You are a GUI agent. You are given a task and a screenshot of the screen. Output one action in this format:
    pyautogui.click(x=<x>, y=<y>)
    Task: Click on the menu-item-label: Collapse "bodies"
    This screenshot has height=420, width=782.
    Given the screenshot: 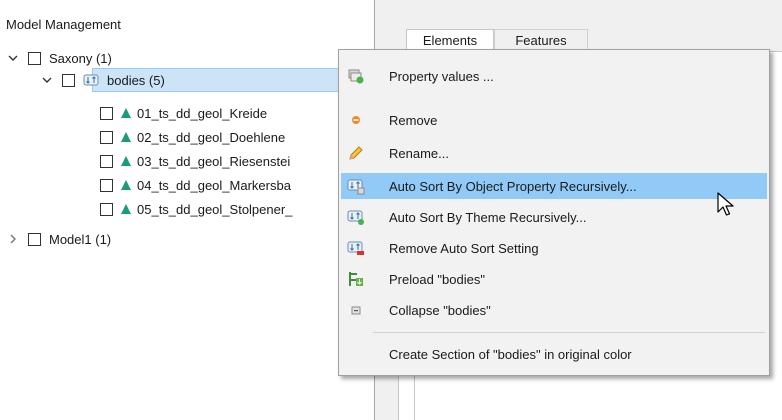 What is the action you would take?
    pyautogui.click(x=440, y=310)
    